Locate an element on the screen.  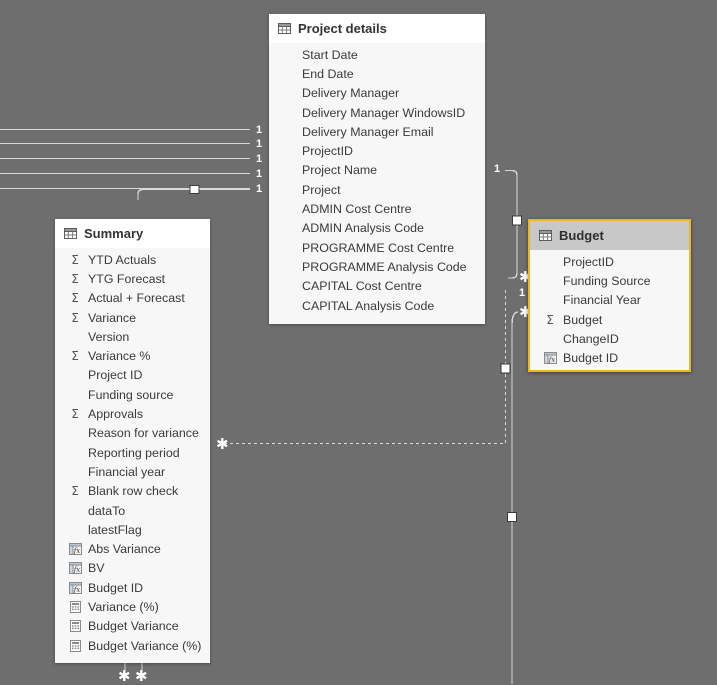
field-label: PROGRAMME Analysis Code is located at coordinates (384, 266).